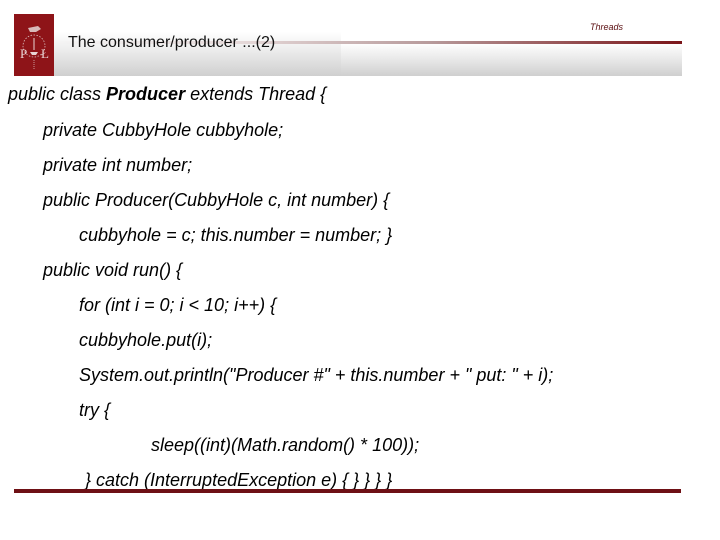 The height and width of the screenshot is (540, 720). What do you see at coordinates (607, 27) in the screenshot?
I see `section-label: Threads` at bounding box center [607, 27].